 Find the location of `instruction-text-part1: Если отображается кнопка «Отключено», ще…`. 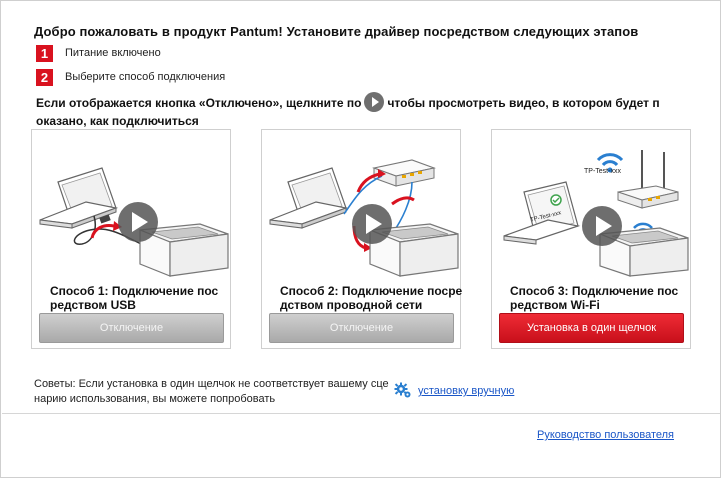

instruction-text-part1: Если отображается кнопка «Отключено», ще… is located at coordinates (199, 103).